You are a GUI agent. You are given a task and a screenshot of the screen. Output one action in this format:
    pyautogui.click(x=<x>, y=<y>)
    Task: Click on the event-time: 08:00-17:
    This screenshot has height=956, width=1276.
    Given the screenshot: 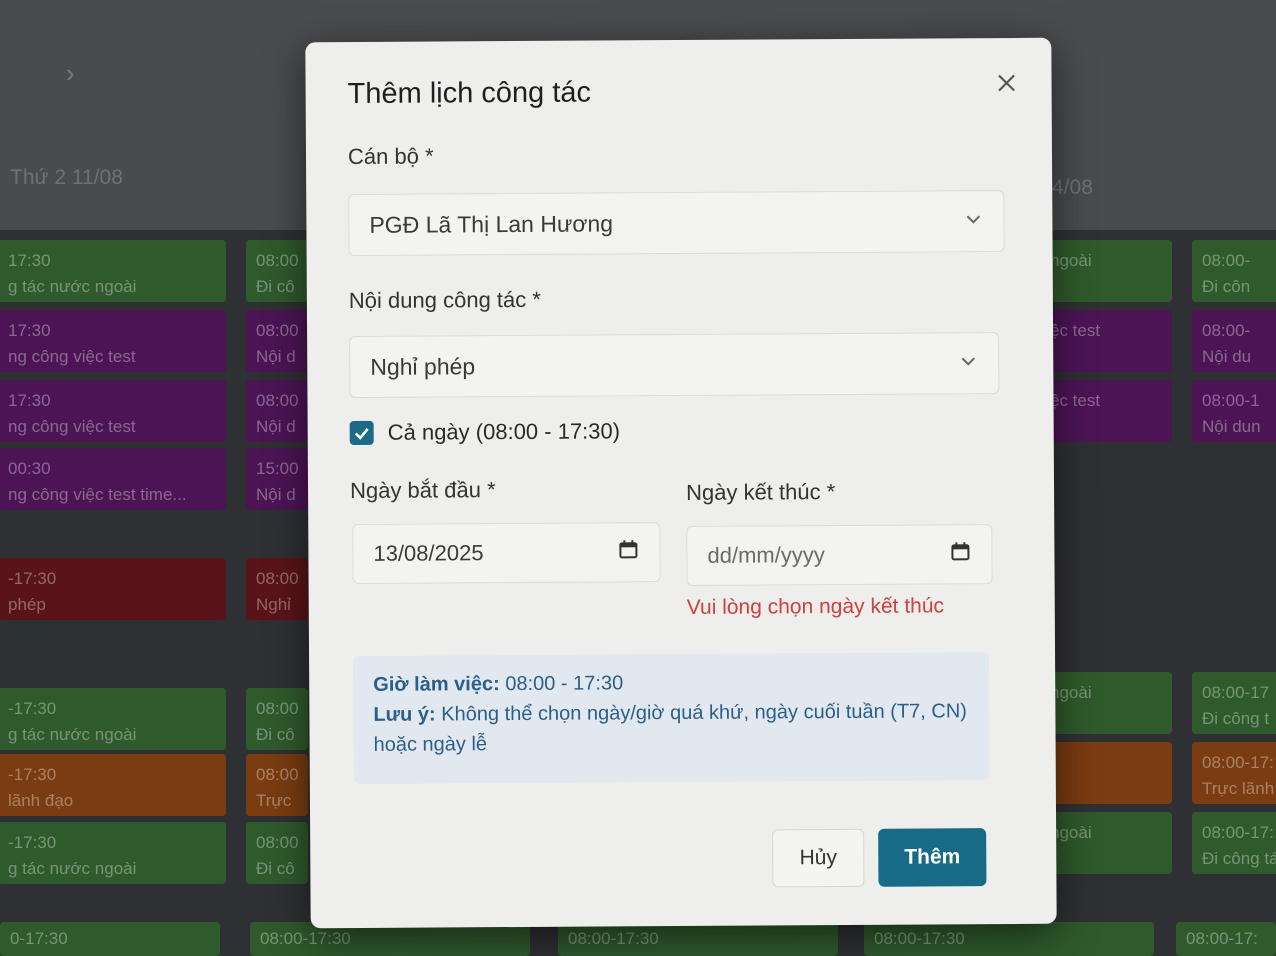 What is the action you would take?
    pyautogui.click(x=1222, y=938)
    